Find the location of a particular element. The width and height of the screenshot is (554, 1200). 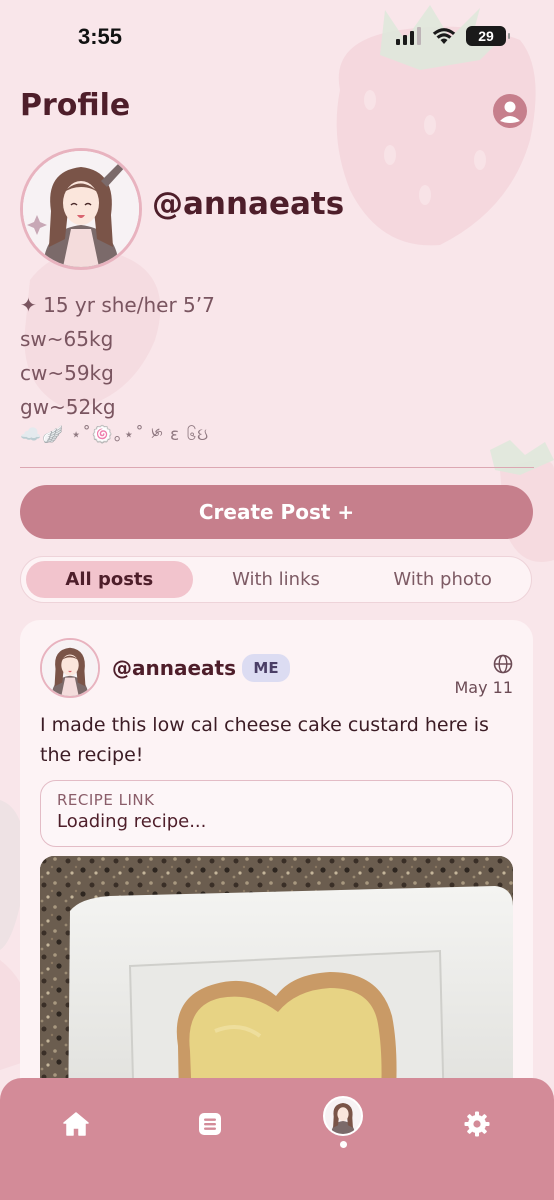

post-filter-tabs: All posts With links With photo is located at coordinates (276, 579).